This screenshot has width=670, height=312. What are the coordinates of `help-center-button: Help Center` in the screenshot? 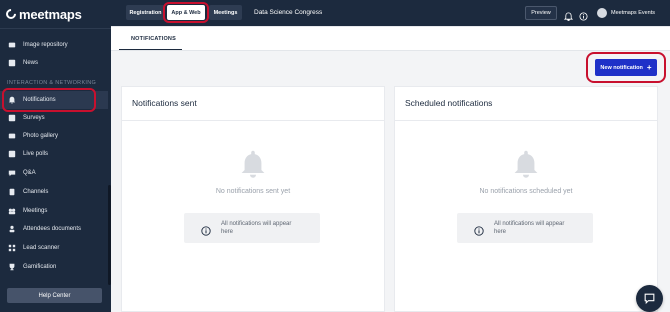 It's located at (54, 295).